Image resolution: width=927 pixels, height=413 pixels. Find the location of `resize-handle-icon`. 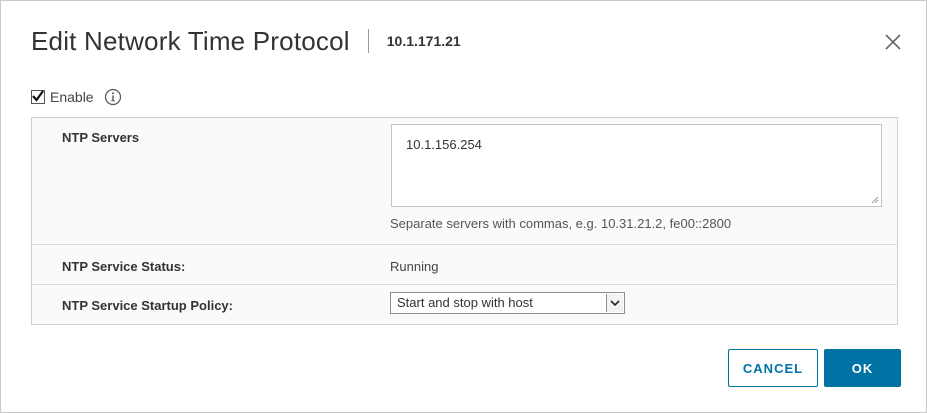

resize-handle-icon is located at coordinates (875, 200).